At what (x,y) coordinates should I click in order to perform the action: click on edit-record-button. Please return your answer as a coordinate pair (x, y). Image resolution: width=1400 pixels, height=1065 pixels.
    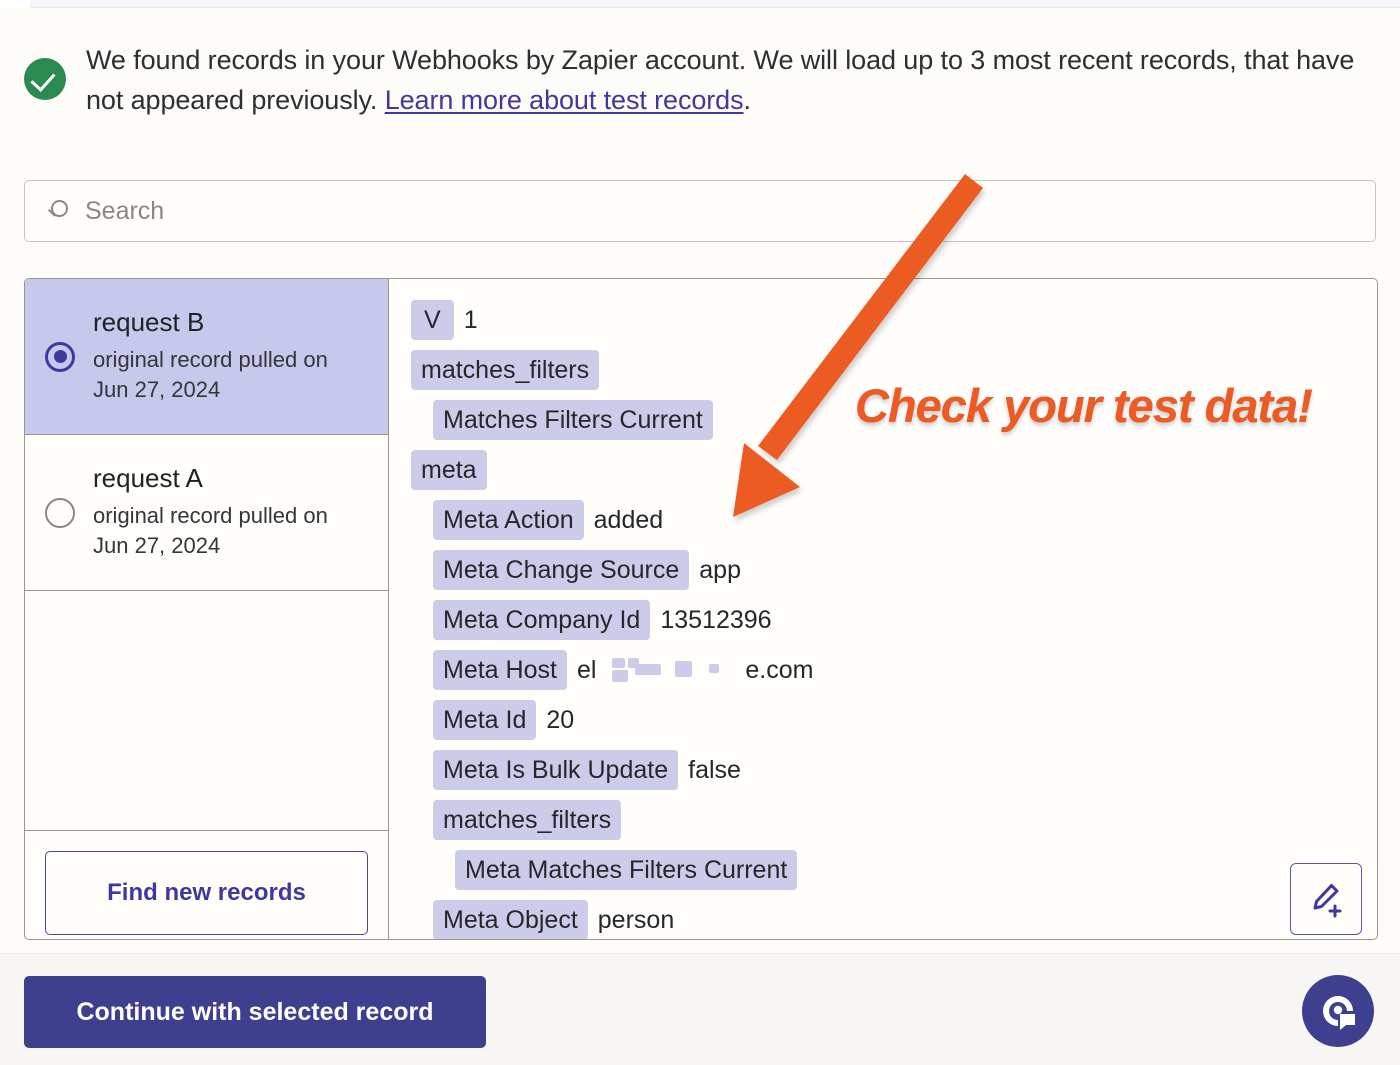
    Looking at the image, I should click on (1326, 899).